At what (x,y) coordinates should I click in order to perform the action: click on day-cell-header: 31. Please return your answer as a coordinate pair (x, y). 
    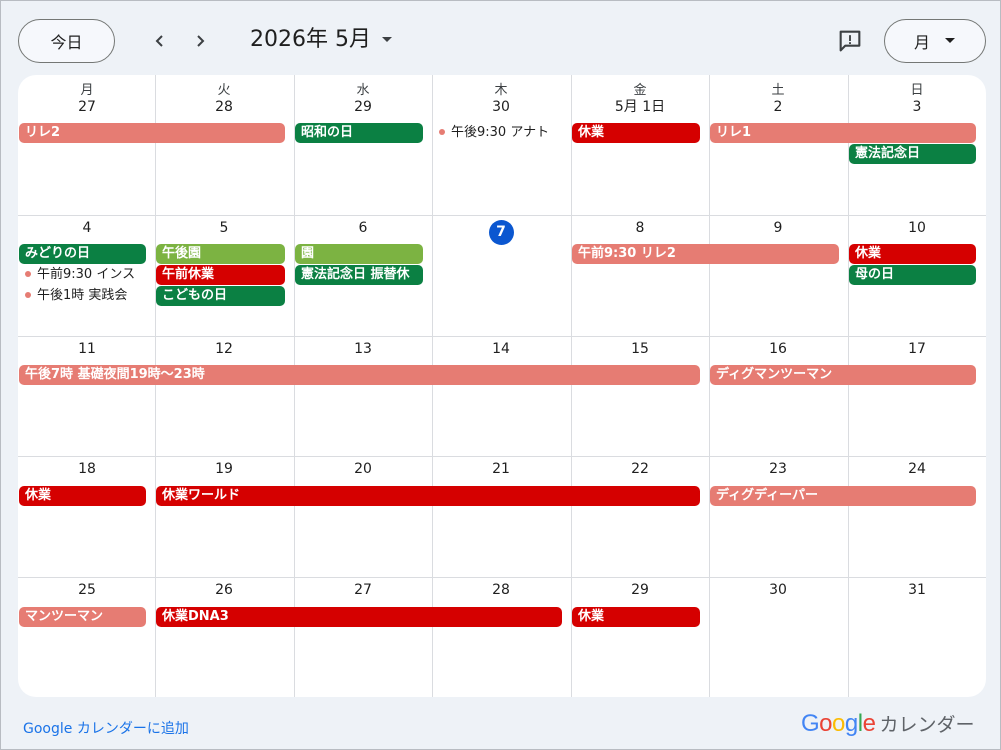
    Looking at the image, I should click on (917, 590).